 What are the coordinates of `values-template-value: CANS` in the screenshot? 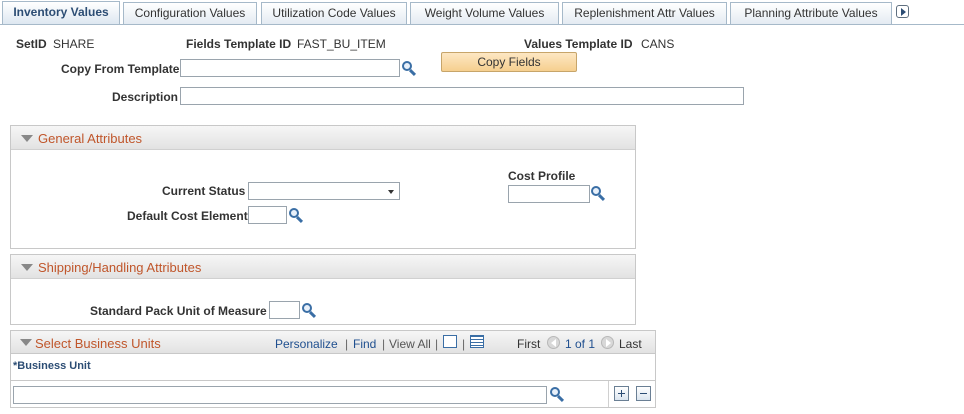 It's located at (658, 44).